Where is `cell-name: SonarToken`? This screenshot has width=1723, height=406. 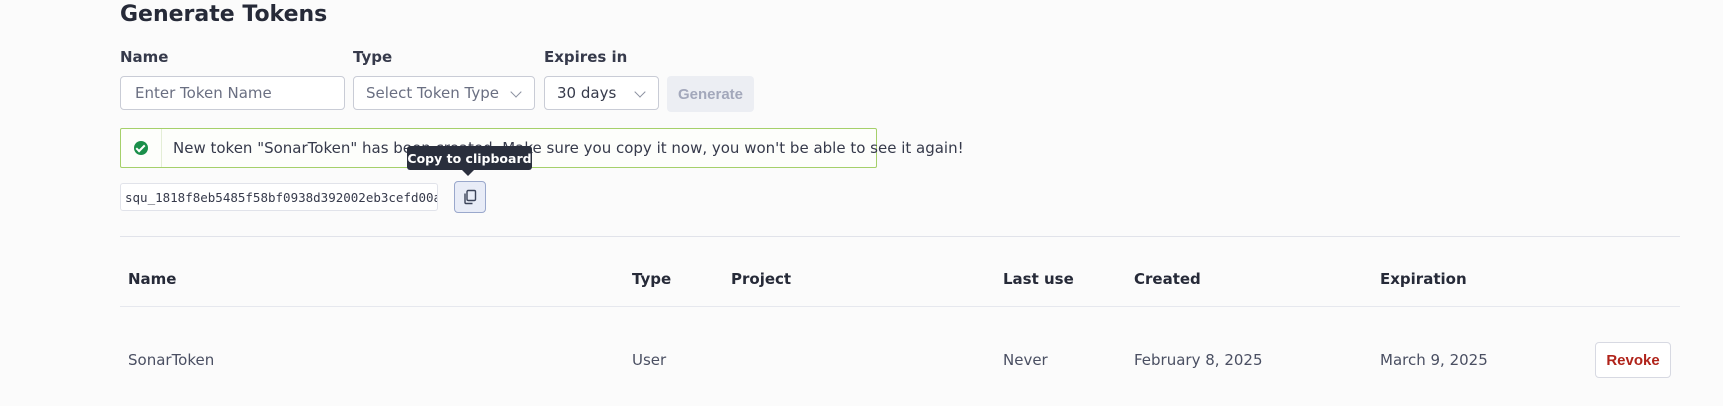
cell-name: SonarToken is located at coordinates (171, 360).